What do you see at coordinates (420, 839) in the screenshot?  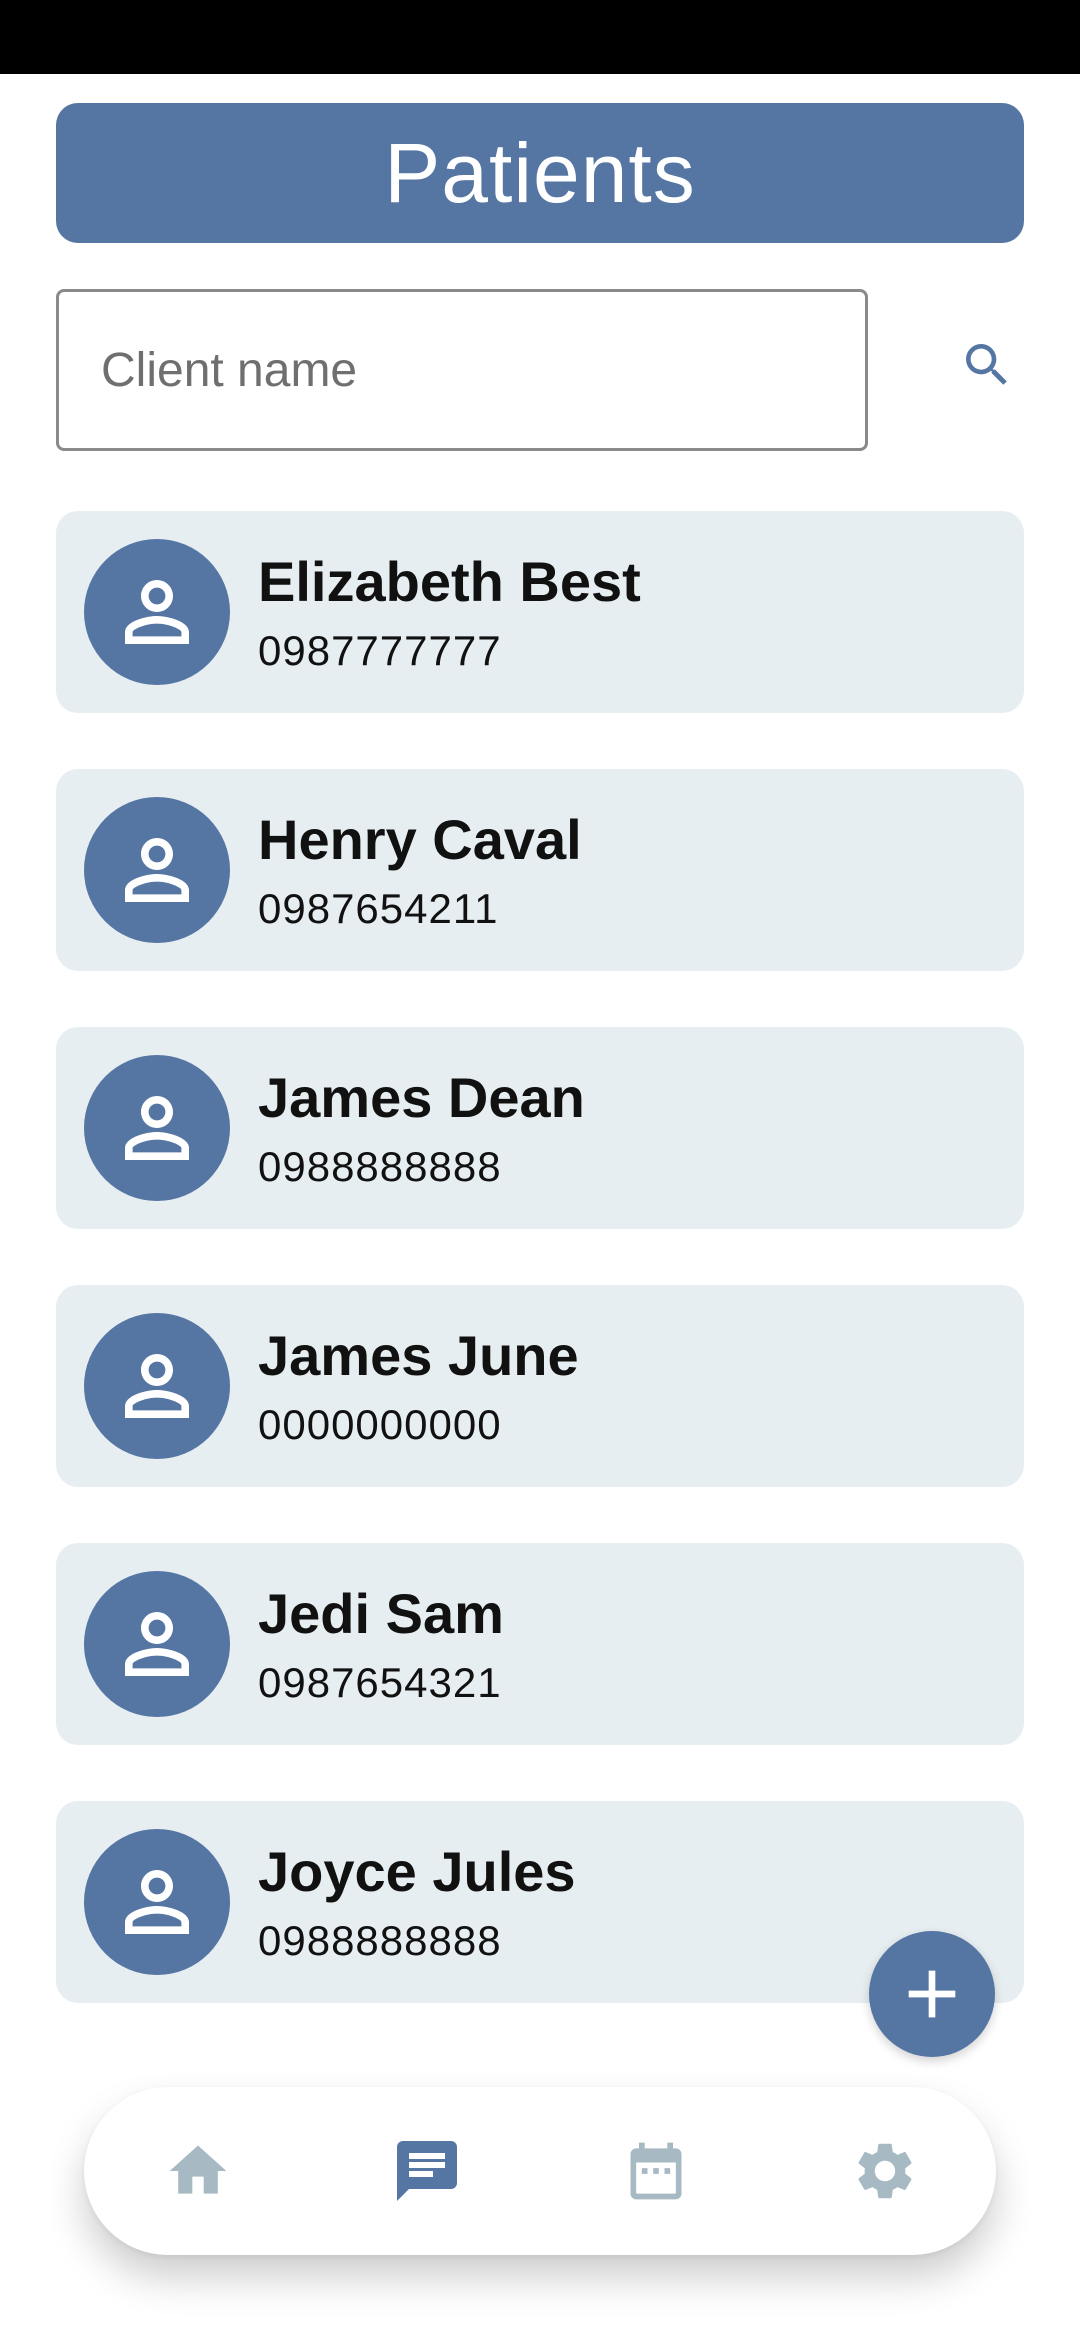 I see `patient-name: Henry Caval` at bounding box center [420, 839].